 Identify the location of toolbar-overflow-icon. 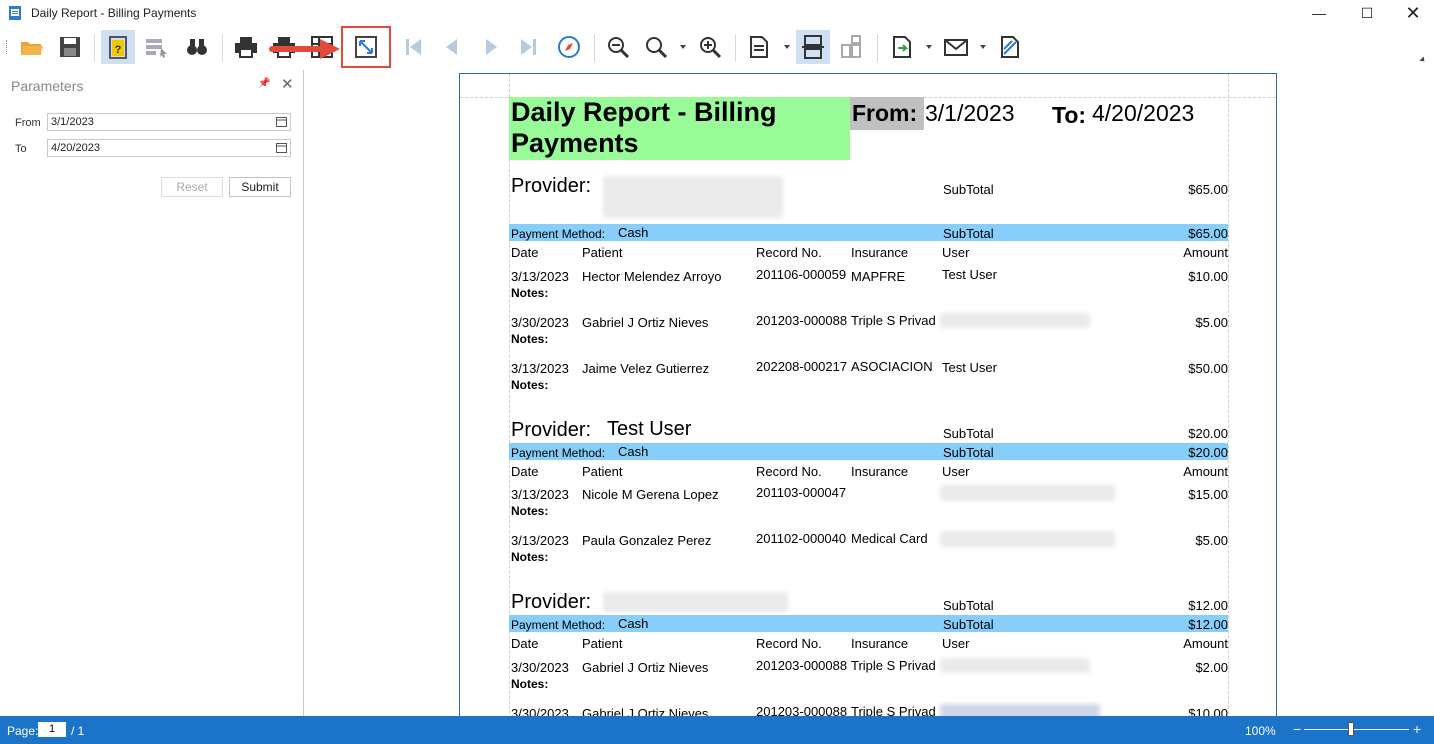
(1423, 60).